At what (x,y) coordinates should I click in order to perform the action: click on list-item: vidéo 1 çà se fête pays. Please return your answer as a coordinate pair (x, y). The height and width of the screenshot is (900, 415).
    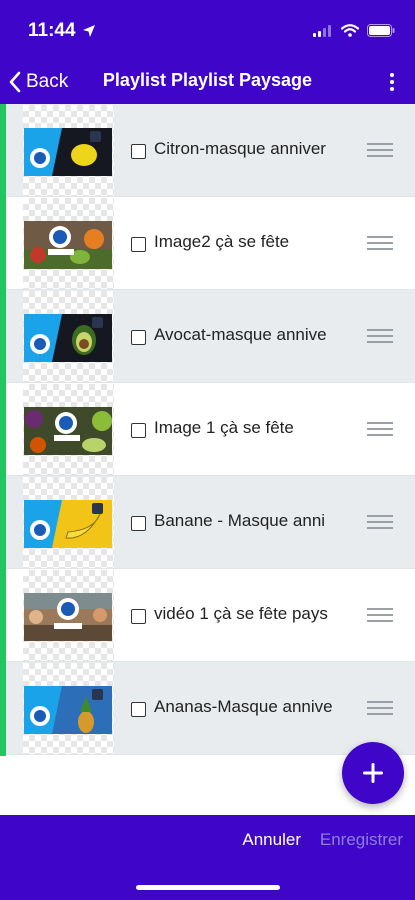
    Looking at the image, I should click on (210, 615).